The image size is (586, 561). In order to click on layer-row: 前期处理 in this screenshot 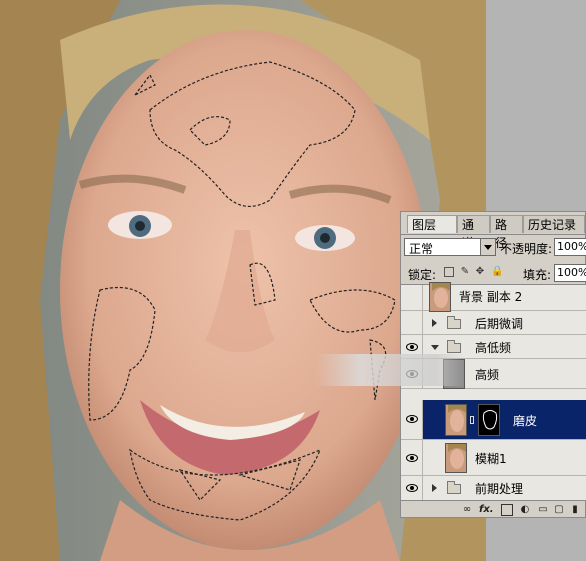, I will do `click(493, 488)`.